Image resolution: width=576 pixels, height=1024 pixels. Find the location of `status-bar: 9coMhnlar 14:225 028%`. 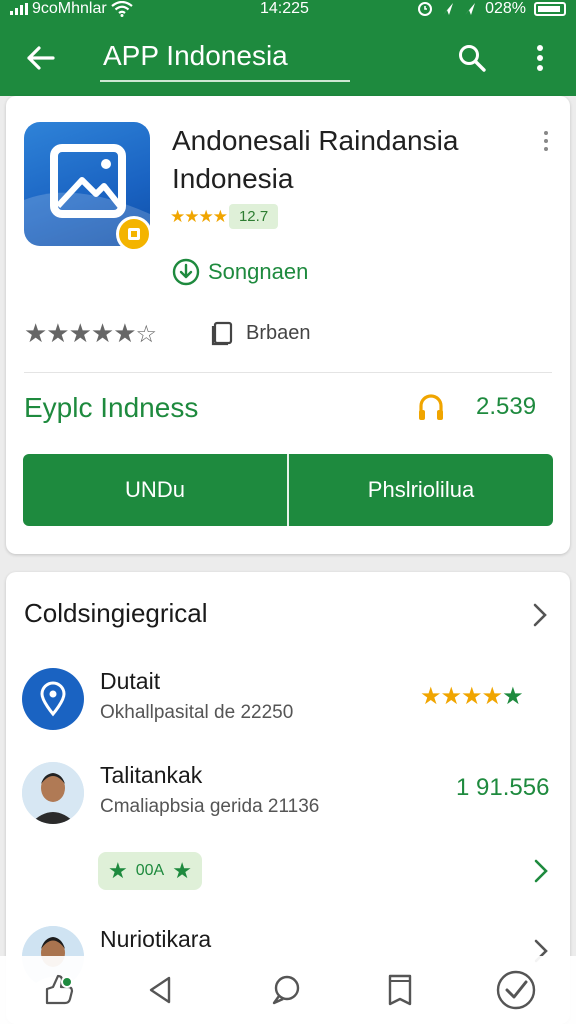

status-bar: 9coMhnlar 14:225 028% is located at coordinates (288, 11).